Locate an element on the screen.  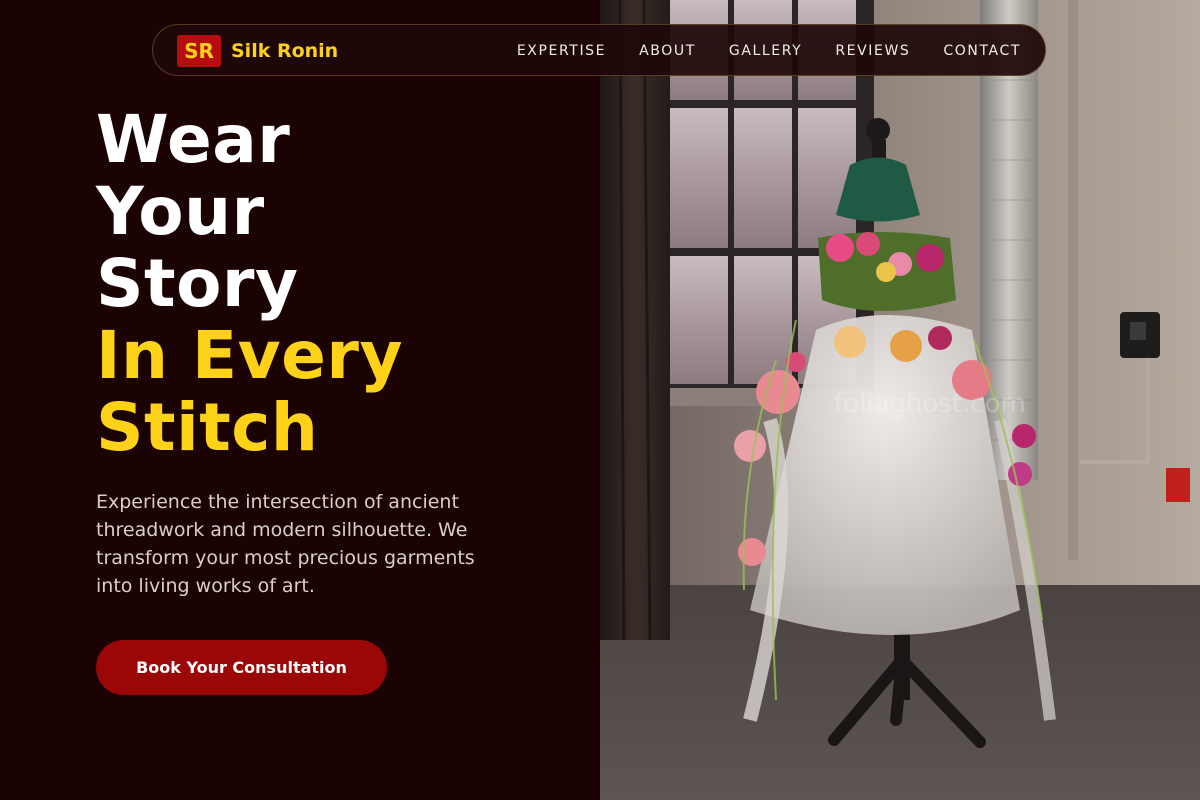
nav-link-gallery: GALLERY is located at coordinates (765, 51).